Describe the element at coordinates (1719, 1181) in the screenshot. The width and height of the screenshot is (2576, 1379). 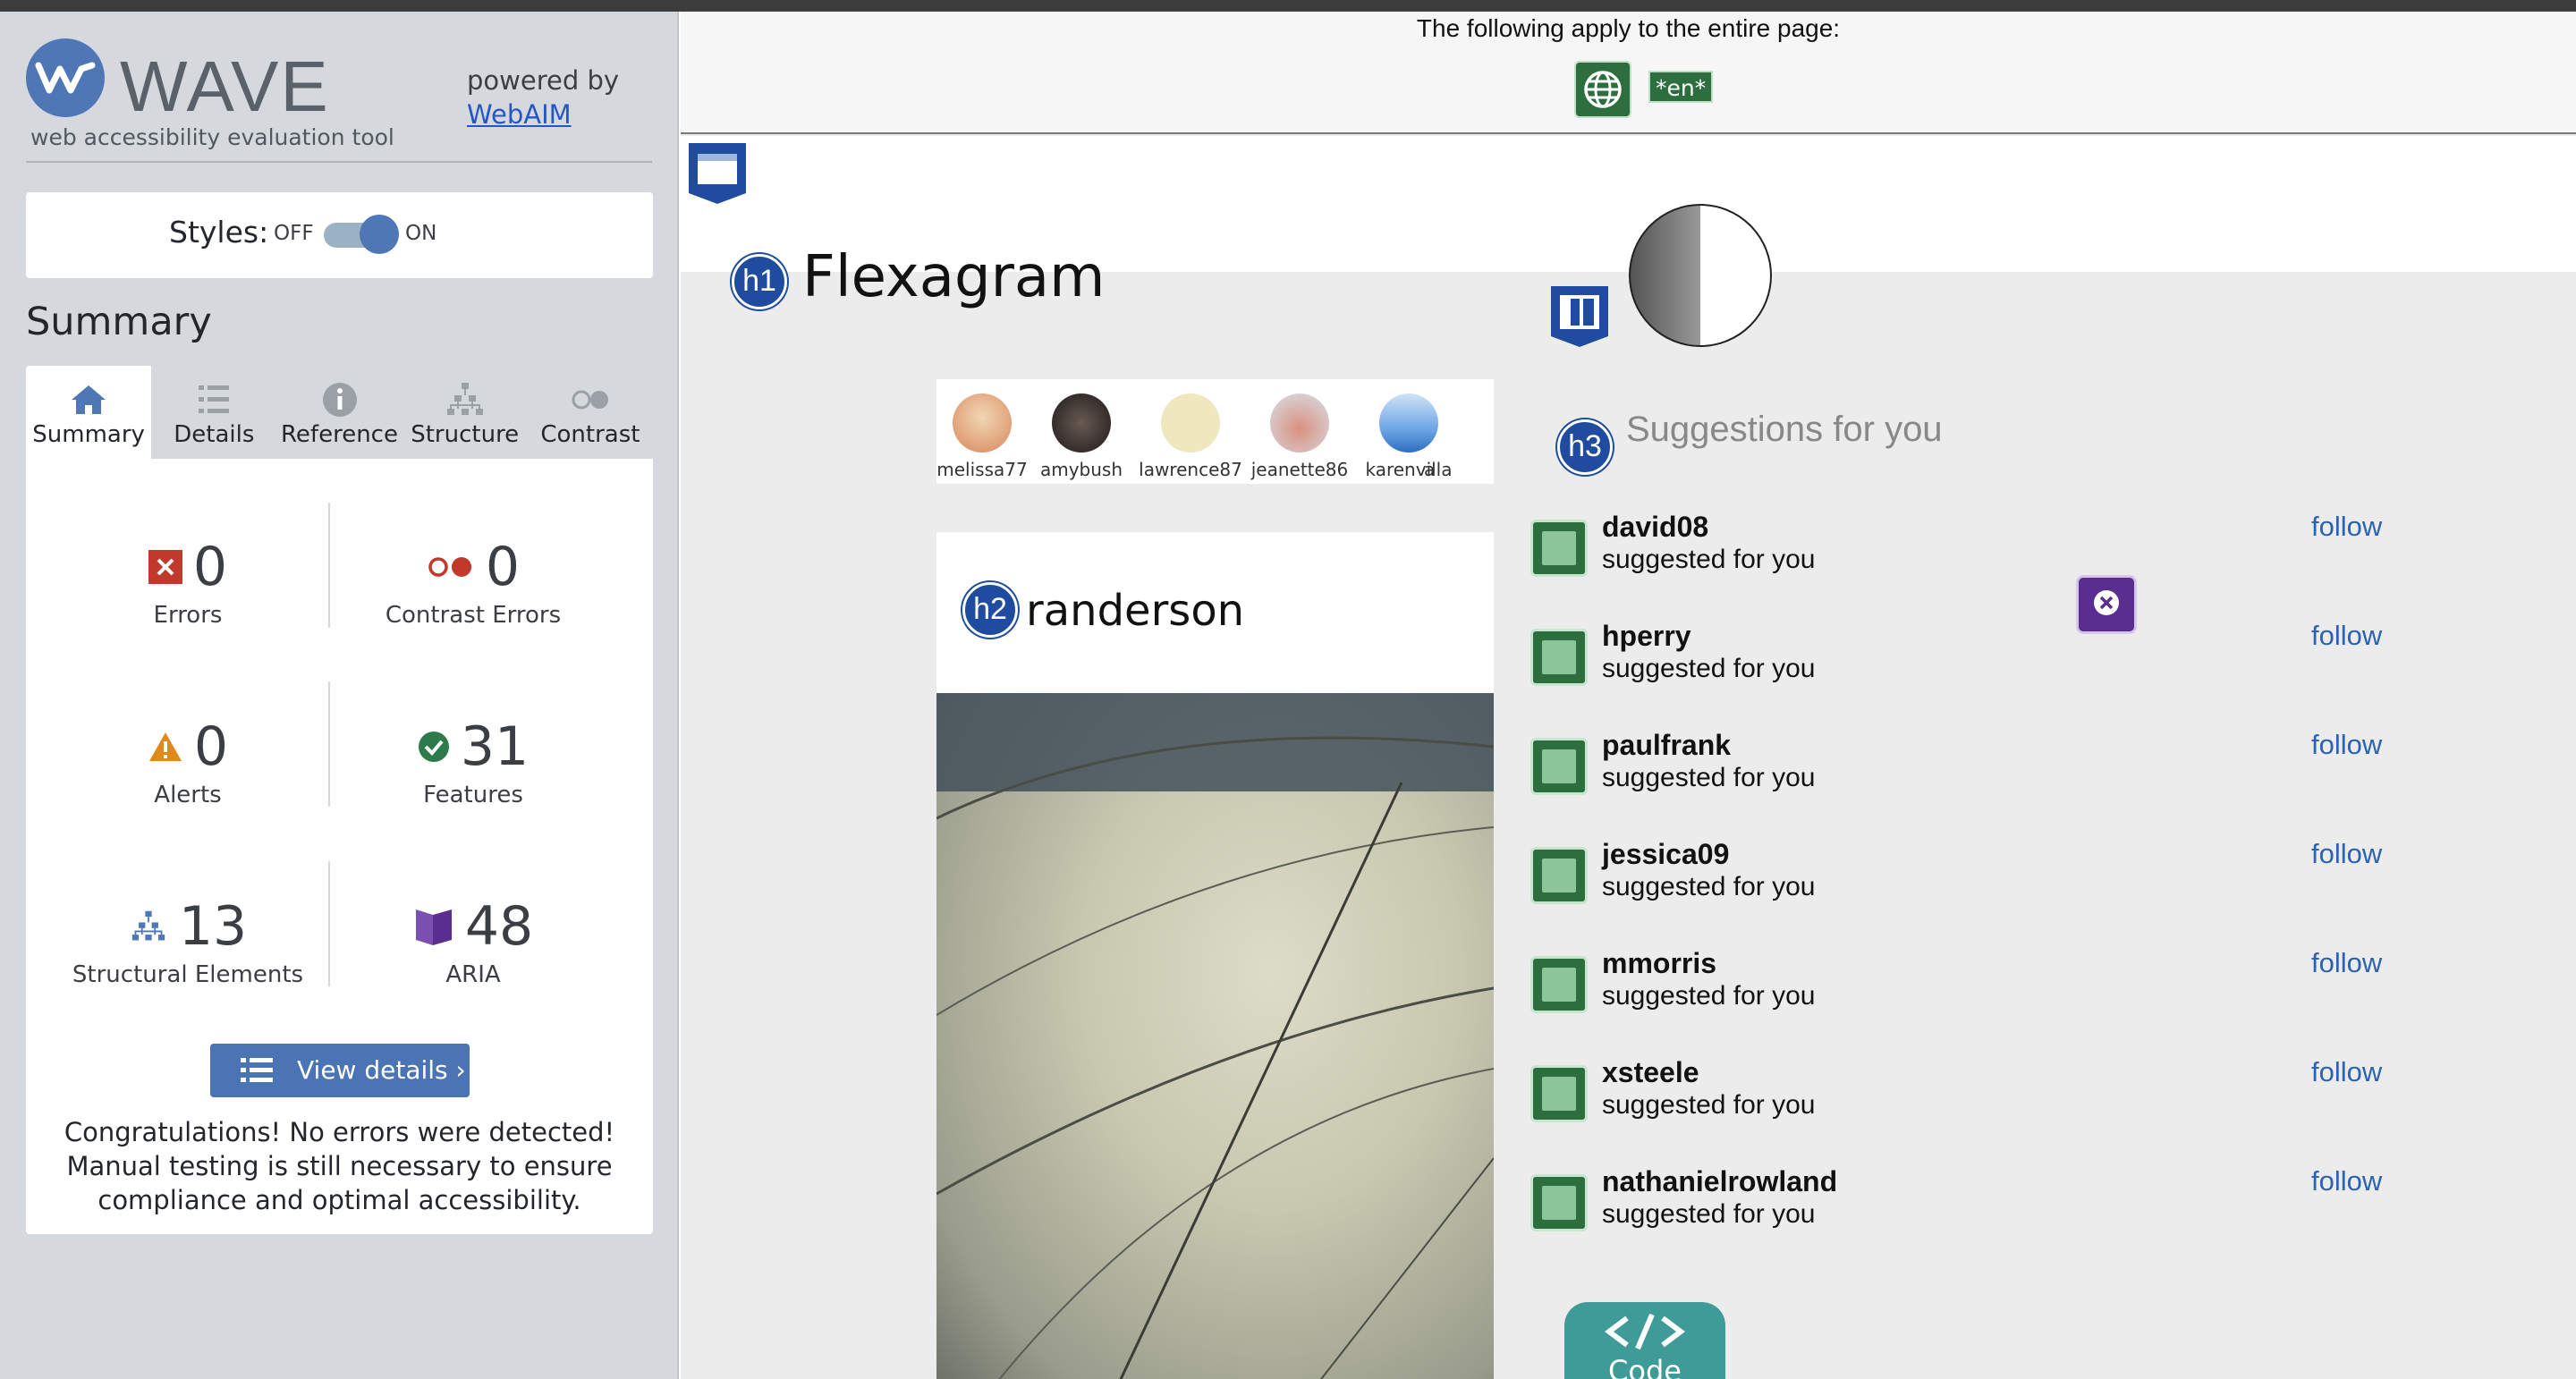
I see `suggestion-name: nathanielrowland` at that location.